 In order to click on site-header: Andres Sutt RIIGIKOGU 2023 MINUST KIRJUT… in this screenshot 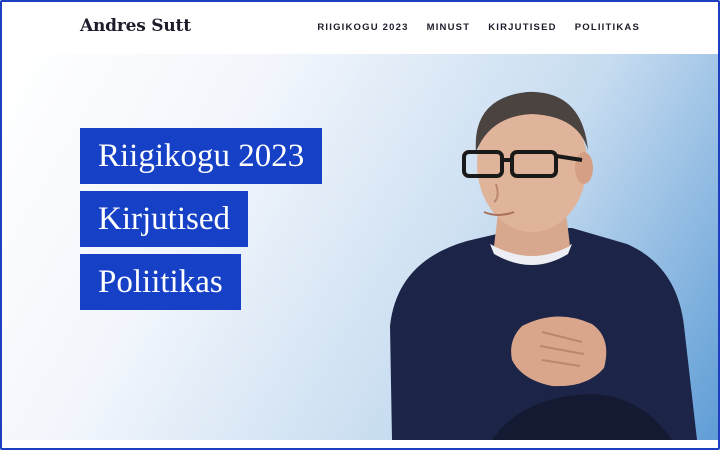, I will do `click(360, 28)`.